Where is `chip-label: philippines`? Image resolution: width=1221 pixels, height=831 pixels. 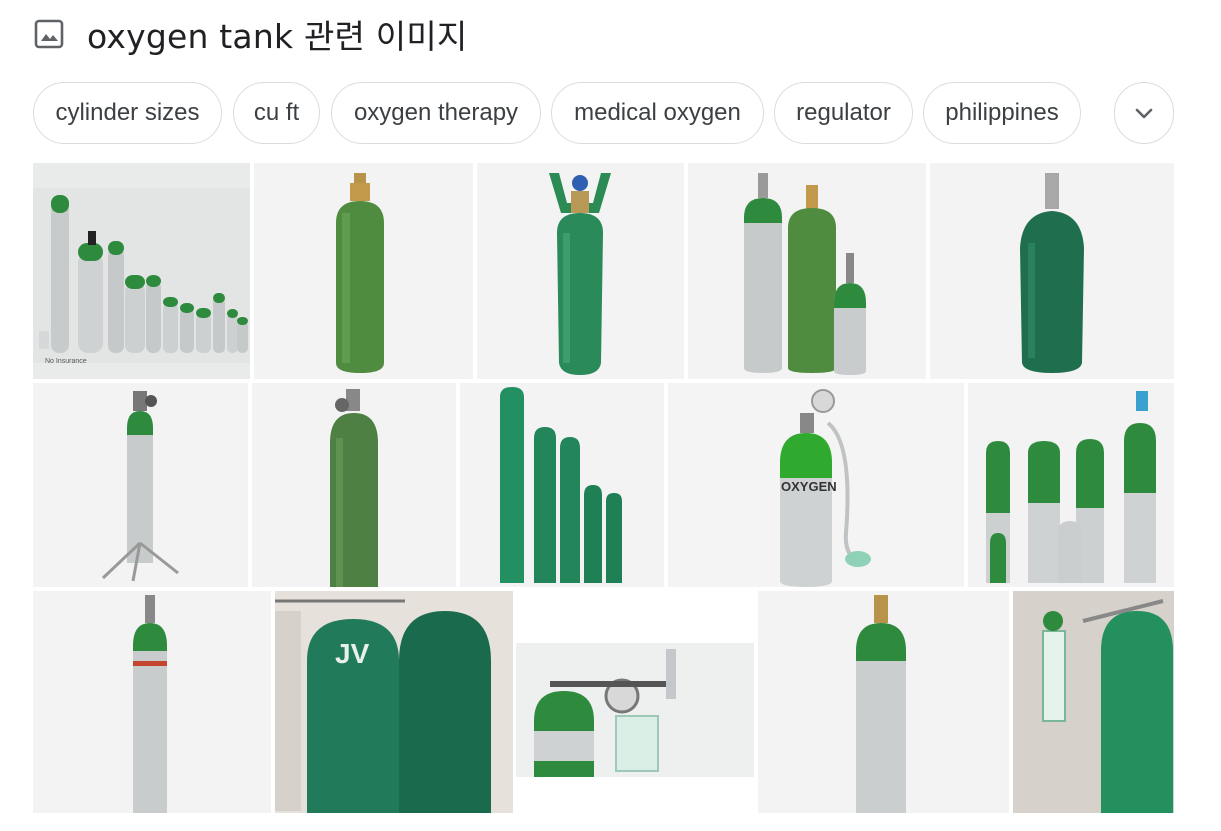 chip-label: philippines is located at coordinates (1002, 112).